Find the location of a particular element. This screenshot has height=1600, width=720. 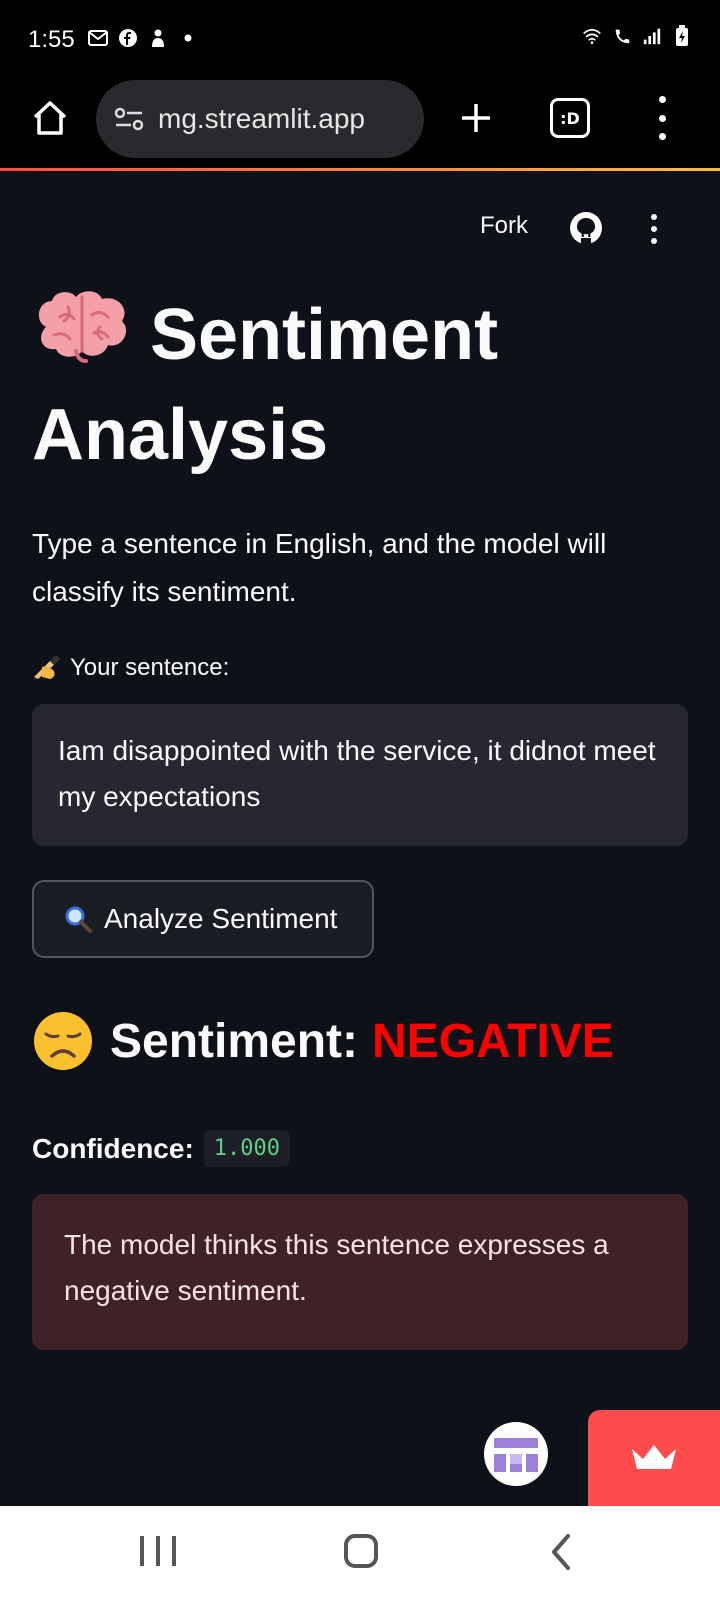

page-load-divider is located at coordinates (360, 169).